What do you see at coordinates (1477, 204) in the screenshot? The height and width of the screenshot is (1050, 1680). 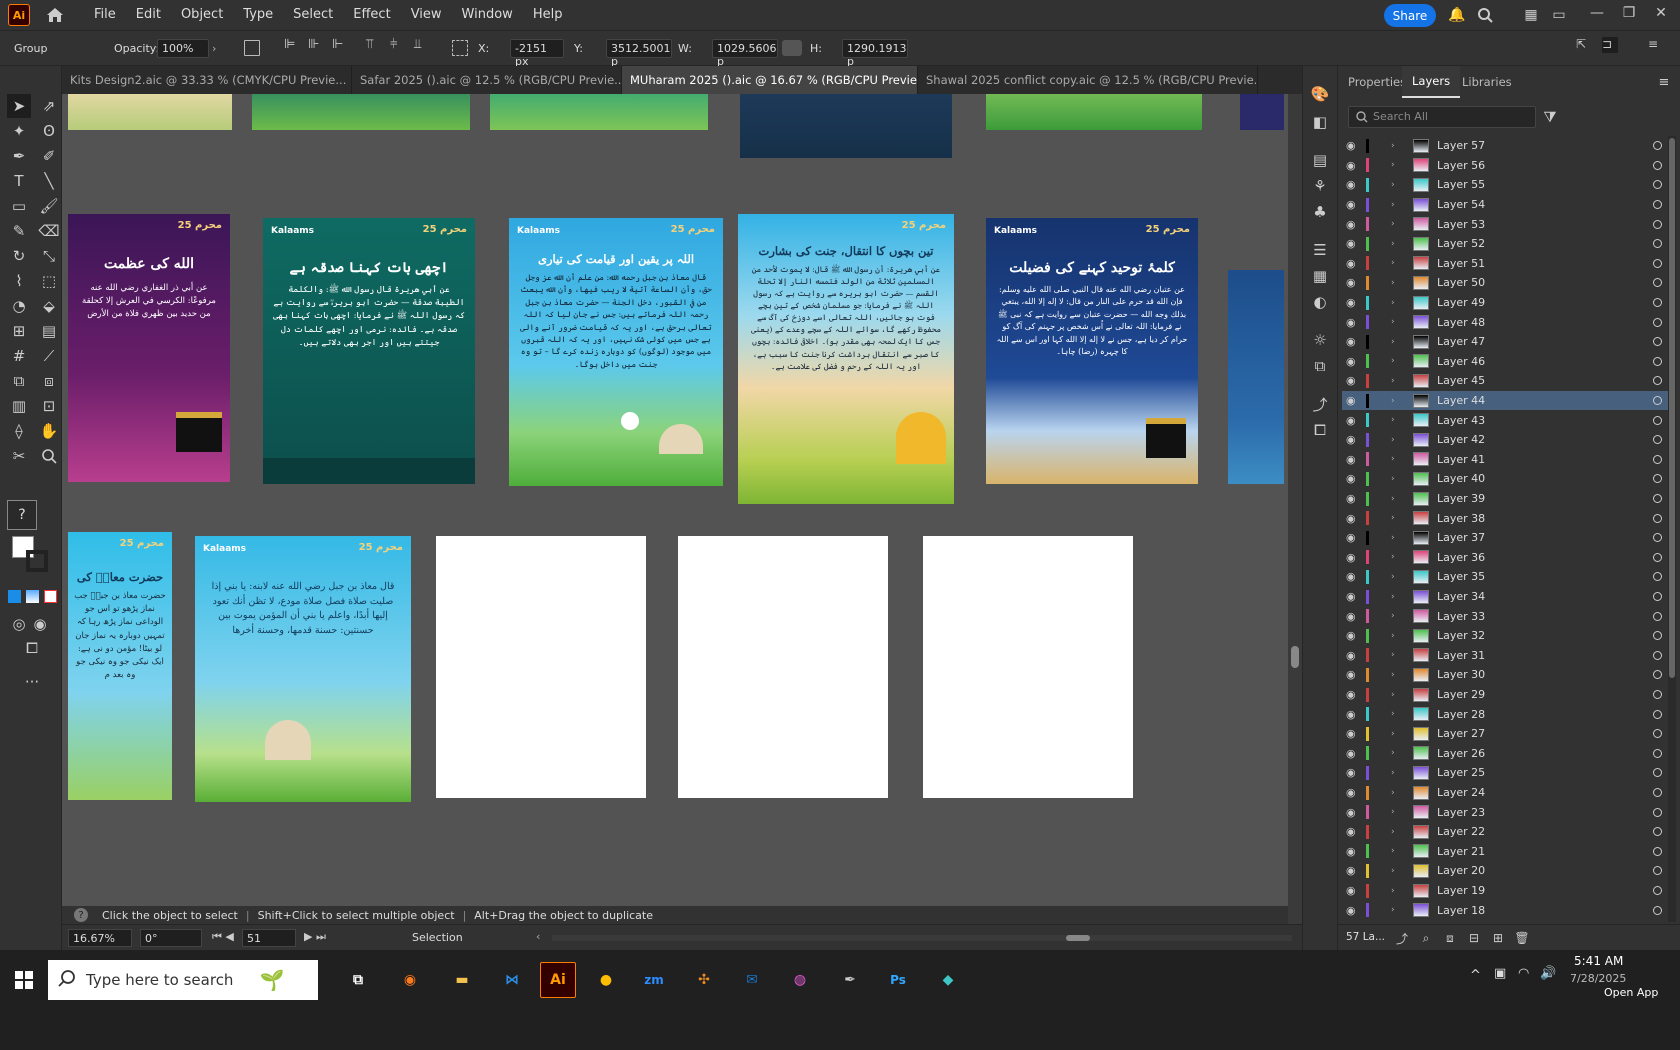 I see `layer-name: Layer 54` at bounding box center [1477, 204].